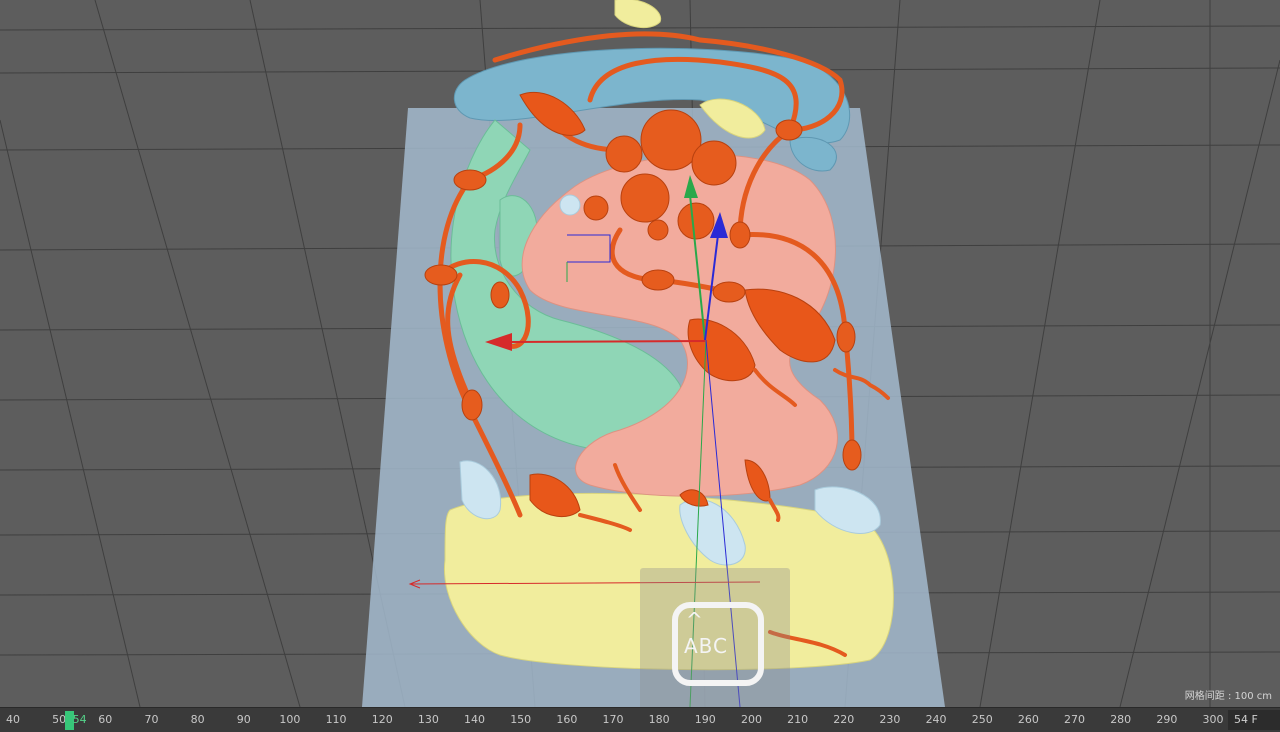 This screenshot has width=1280, height=732. What do you see at coordinates (1228, 696) in the screenshot?
I see `grid-spacing-label: 网格间距 : 100 cm` at bounding box center [1228, 696].